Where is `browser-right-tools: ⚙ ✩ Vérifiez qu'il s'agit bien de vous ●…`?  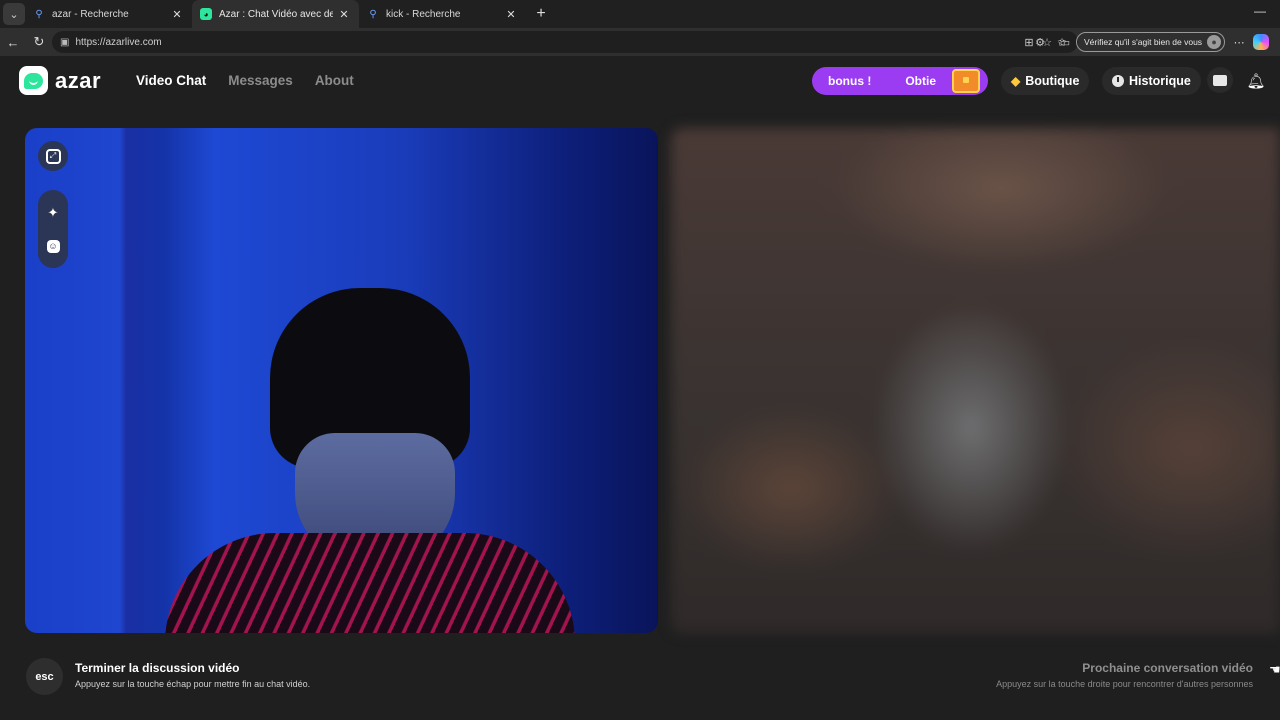
browser-right-tools: ⚙ ✩ Vérifiez qu'il s'agit bien de vous ●… is located at coordinates (1151, 42).